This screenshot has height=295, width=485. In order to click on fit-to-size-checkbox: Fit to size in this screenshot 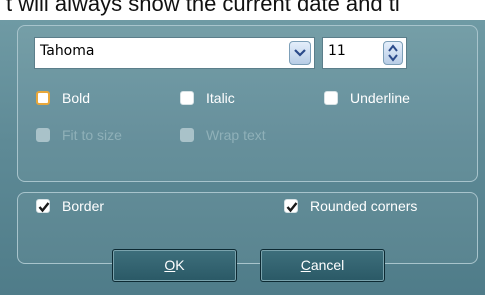, I will do `click(79, 135)`.